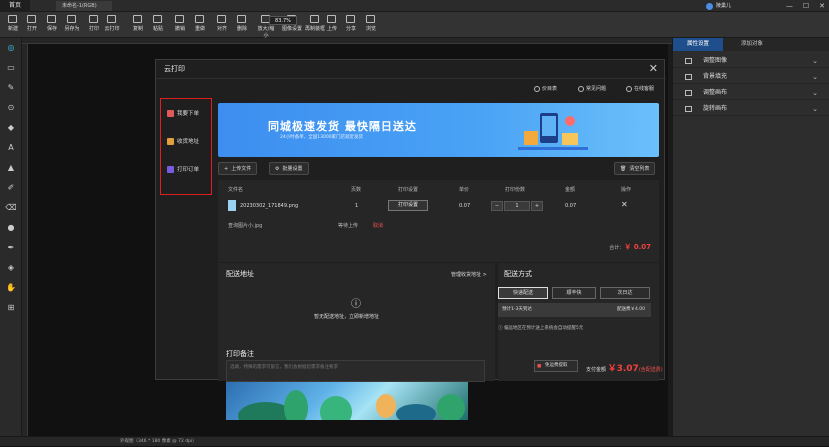 This screenshot has height=447, width=829. What do you see at coordinates (11, 307) in the screenshot?
I see `grid-tool-icon: ⊞` at bounding box center [11, 307].